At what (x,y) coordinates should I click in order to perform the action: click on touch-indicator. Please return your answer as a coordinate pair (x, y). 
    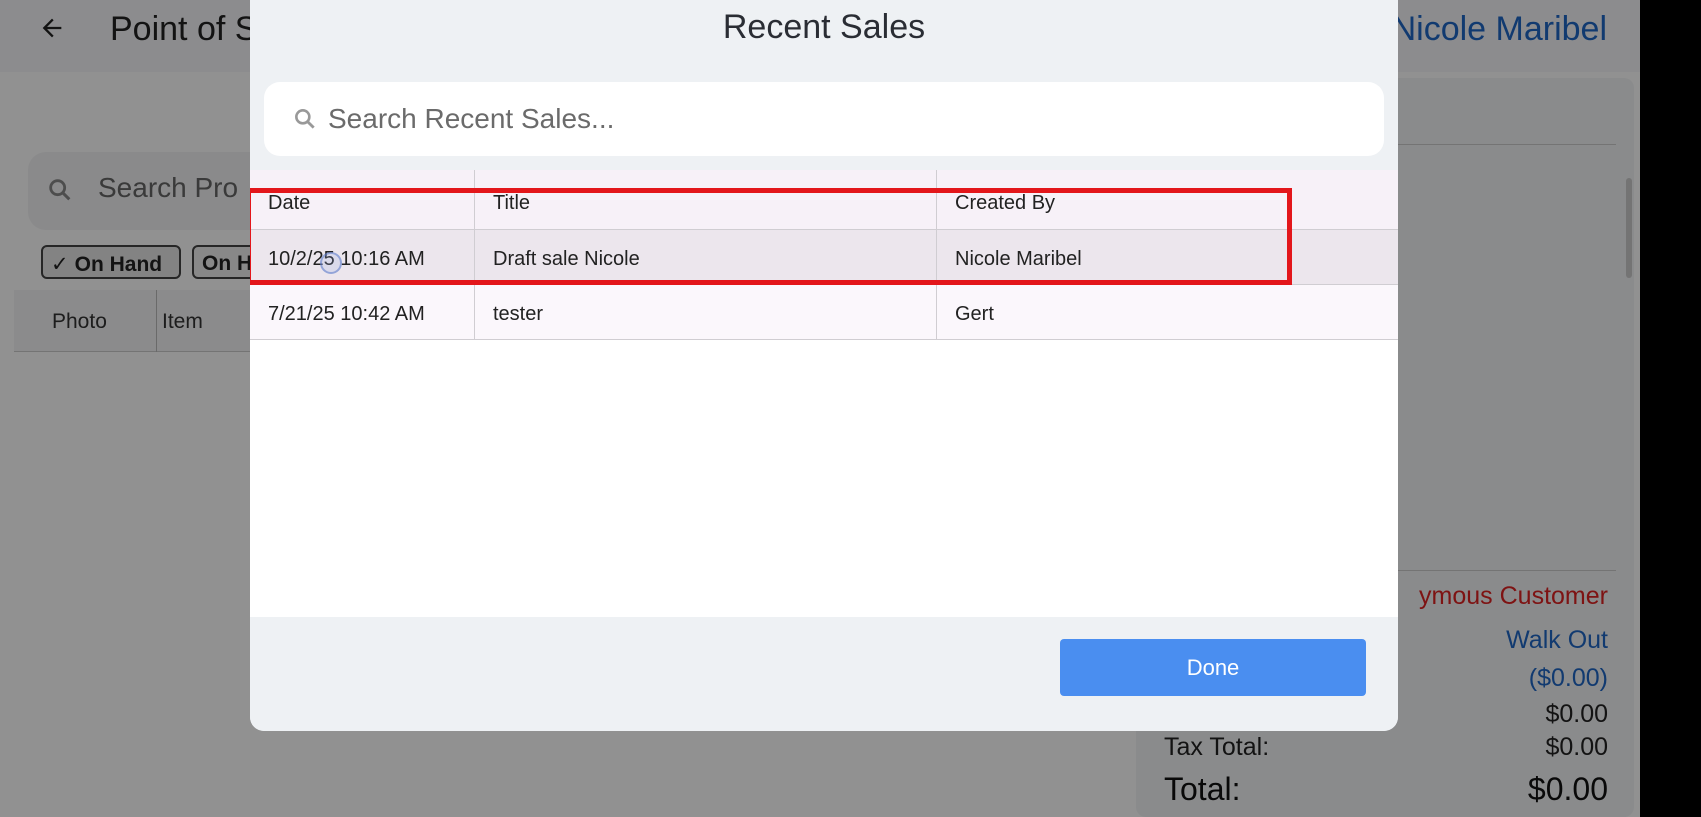
    Looking at the image, I should click on (331, 263).